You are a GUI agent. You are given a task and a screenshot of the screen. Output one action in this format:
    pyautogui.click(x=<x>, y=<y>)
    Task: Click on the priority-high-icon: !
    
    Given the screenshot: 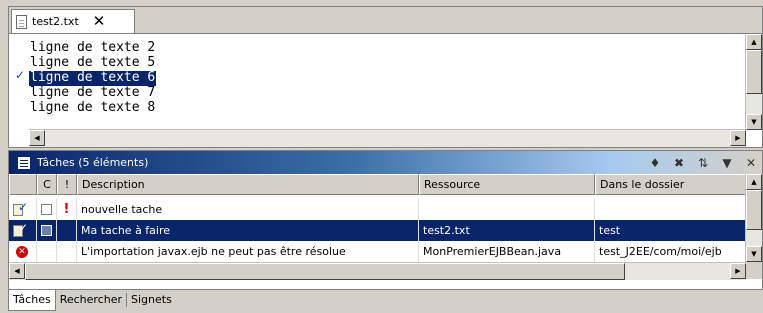 What is the action you would take?
    pyautogui.click(x=66, y=209)
    